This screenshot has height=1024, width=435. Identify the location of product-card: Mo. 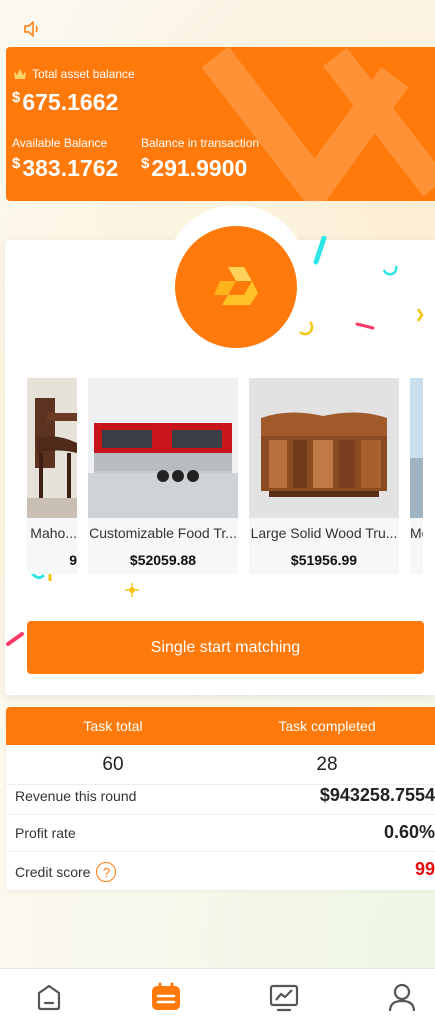
(416, 476).